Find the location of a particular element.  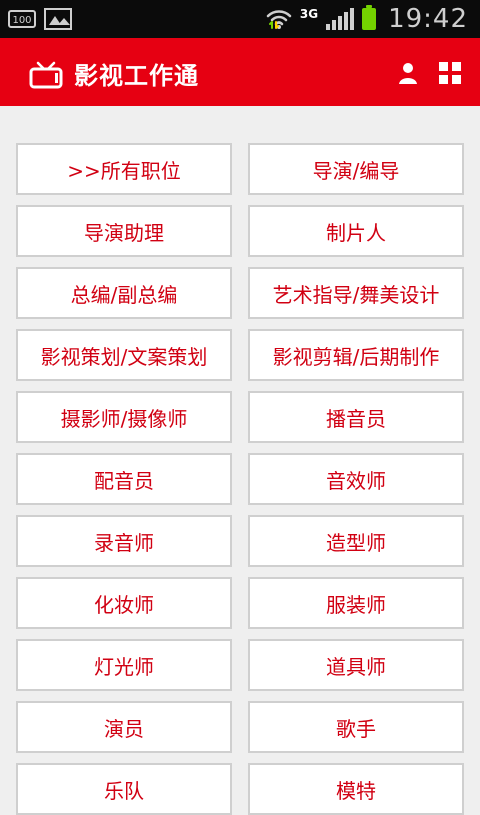

app-bar: 影视工作通 is located at coordinates (240, 72).